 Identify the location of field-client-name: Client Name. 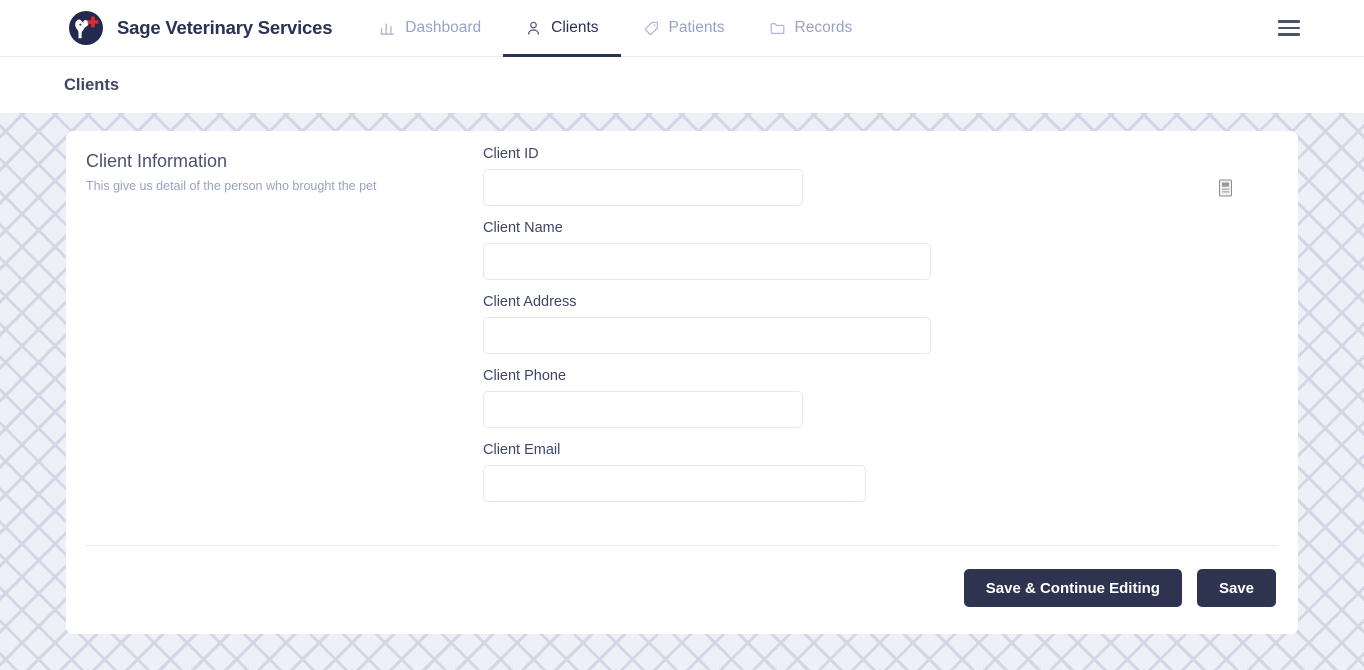
(863, 250).